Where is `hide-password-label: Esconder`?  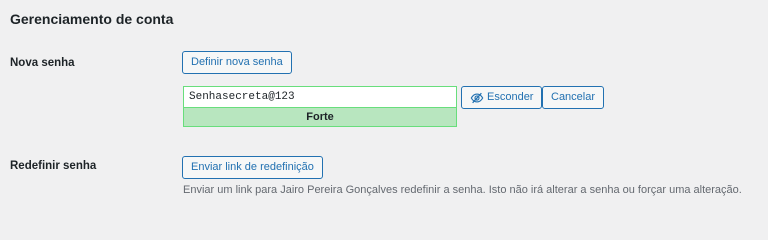 hide-password-label: Esconder is located at coordinates (510, 97).